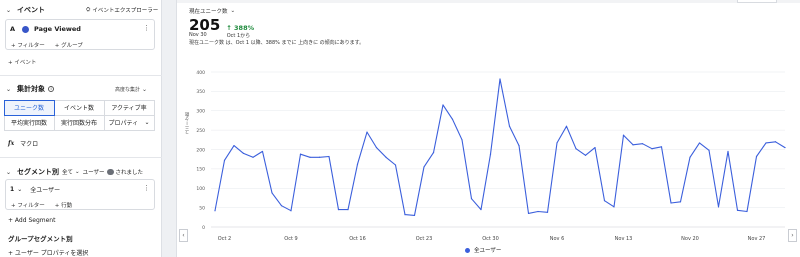  I want to click on segment-action-link: + 行動, so click(63, 205).